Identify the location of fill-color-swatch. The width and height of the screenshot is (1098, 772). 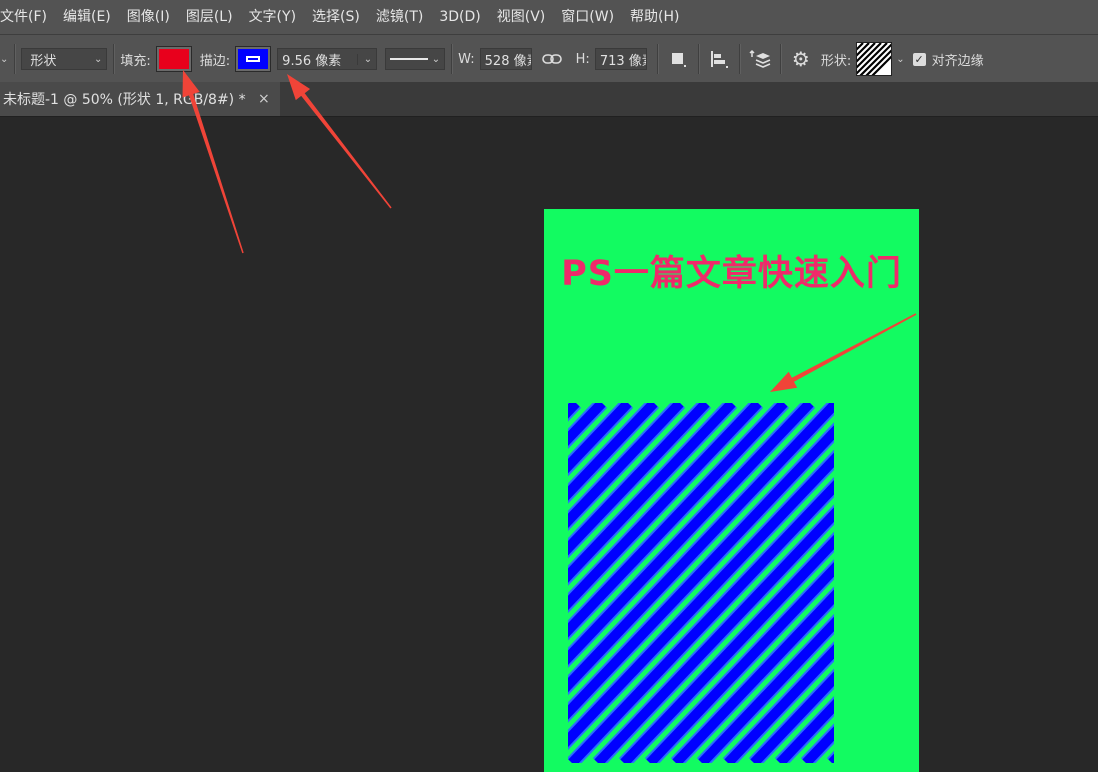
(173, 59).